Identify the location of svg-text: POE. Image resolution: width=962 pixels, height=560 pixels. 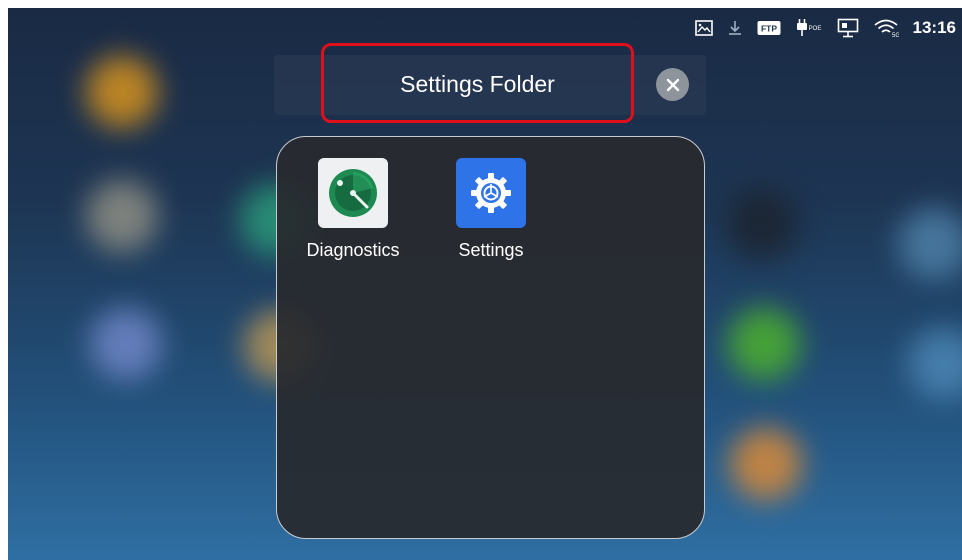
(814, 29).